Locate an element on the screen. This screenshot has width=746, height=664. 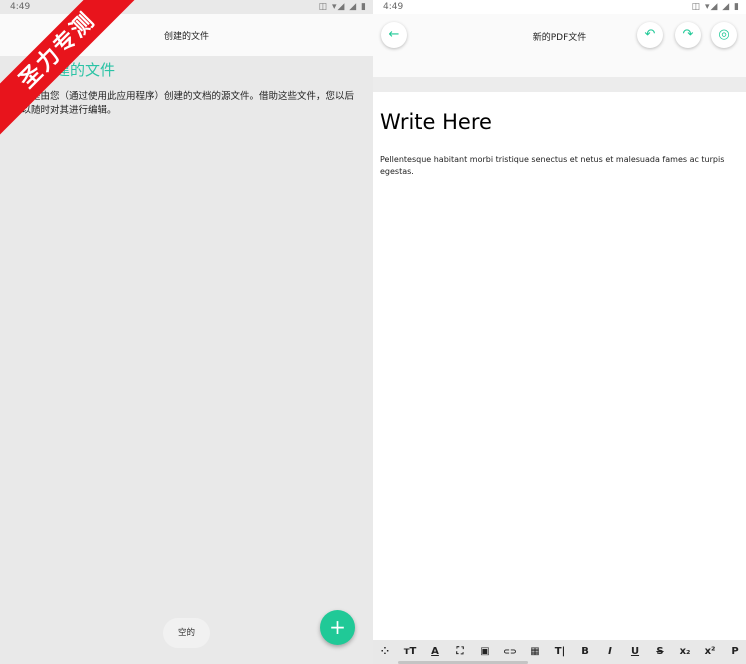
highlight-button: ⛶ is located at coordinates (460, 652).